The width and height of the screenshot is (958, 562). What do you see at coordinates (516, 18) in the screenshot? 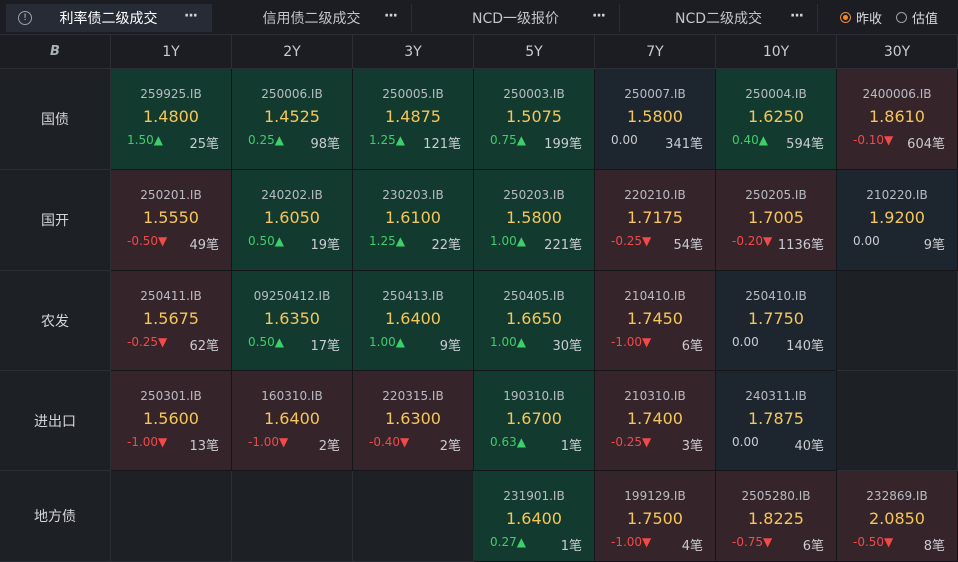
I see `tab-ncd-primary-quote: NCD一级报价 ···` at bounding box center [516, 18].